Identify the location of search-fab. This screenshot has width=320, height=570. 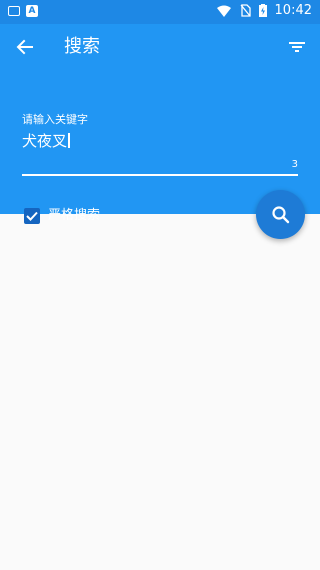
(280, 214).